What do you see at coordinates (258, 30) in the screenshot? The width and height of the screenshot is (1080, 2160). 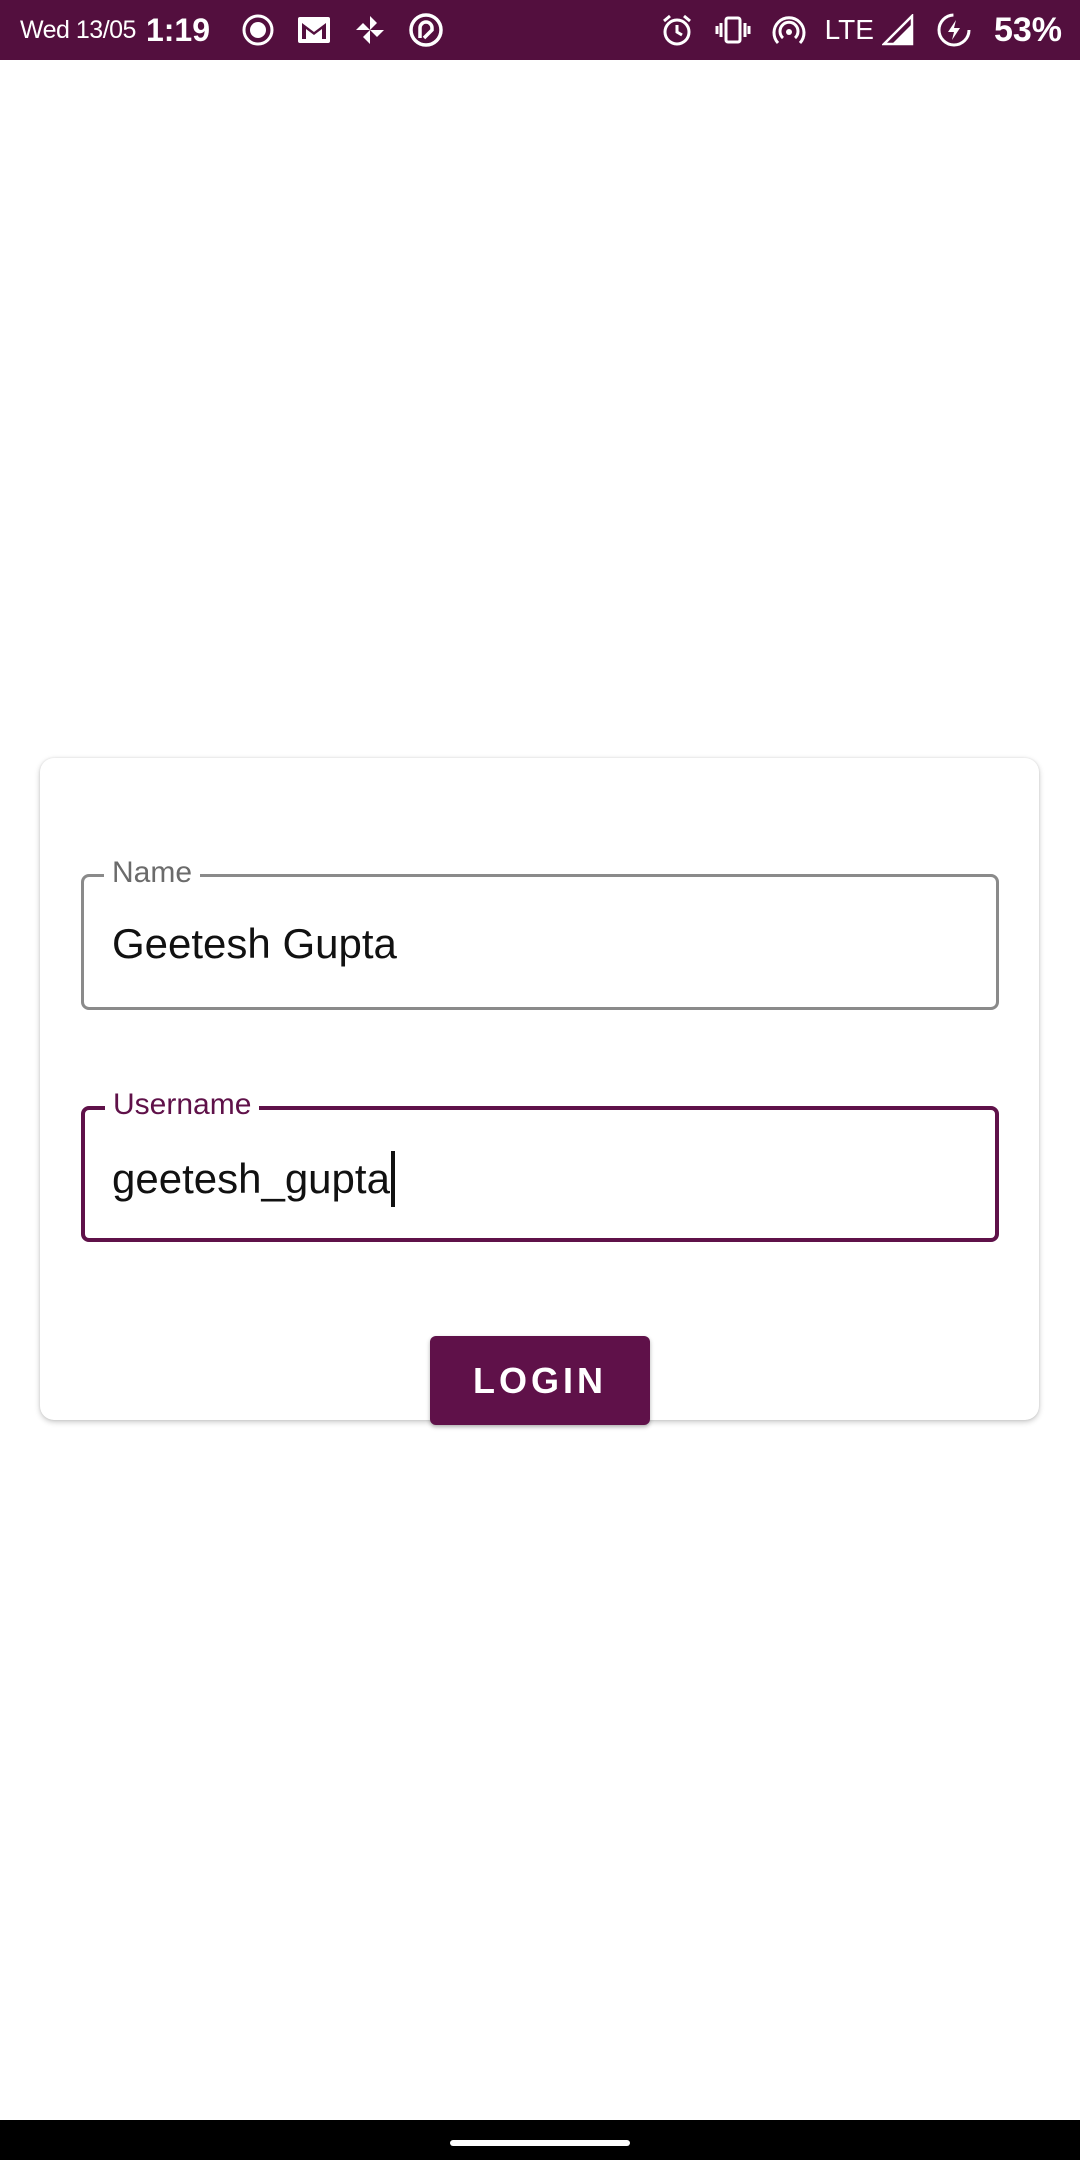 I see `record-icon` at bounding box center [258, 30].